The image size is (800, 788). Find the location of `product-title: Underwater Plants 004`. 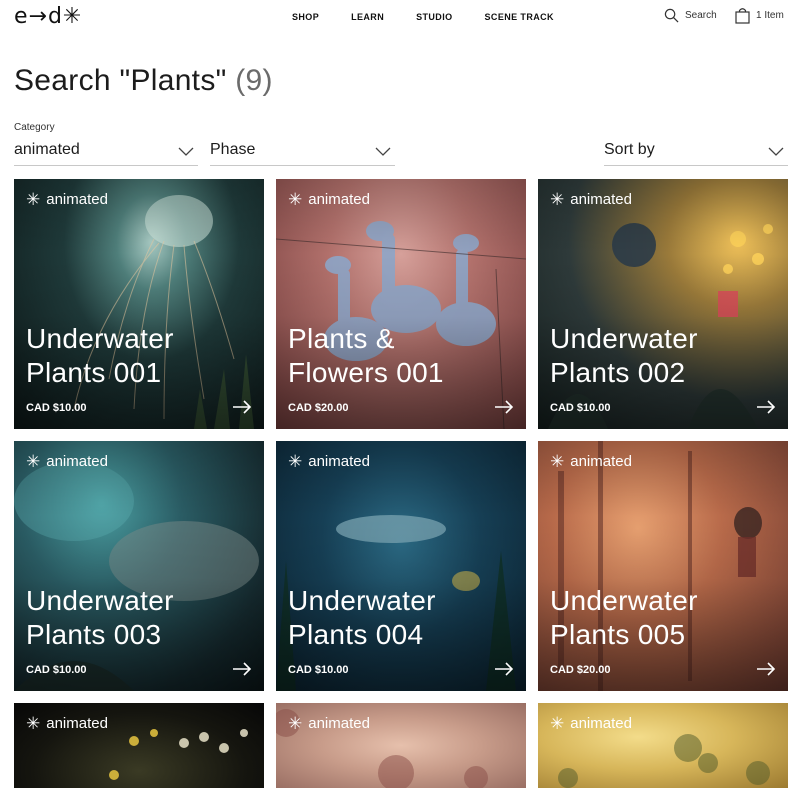

product-title: Underwater Plants 004 is located at coordinates (362, 617).